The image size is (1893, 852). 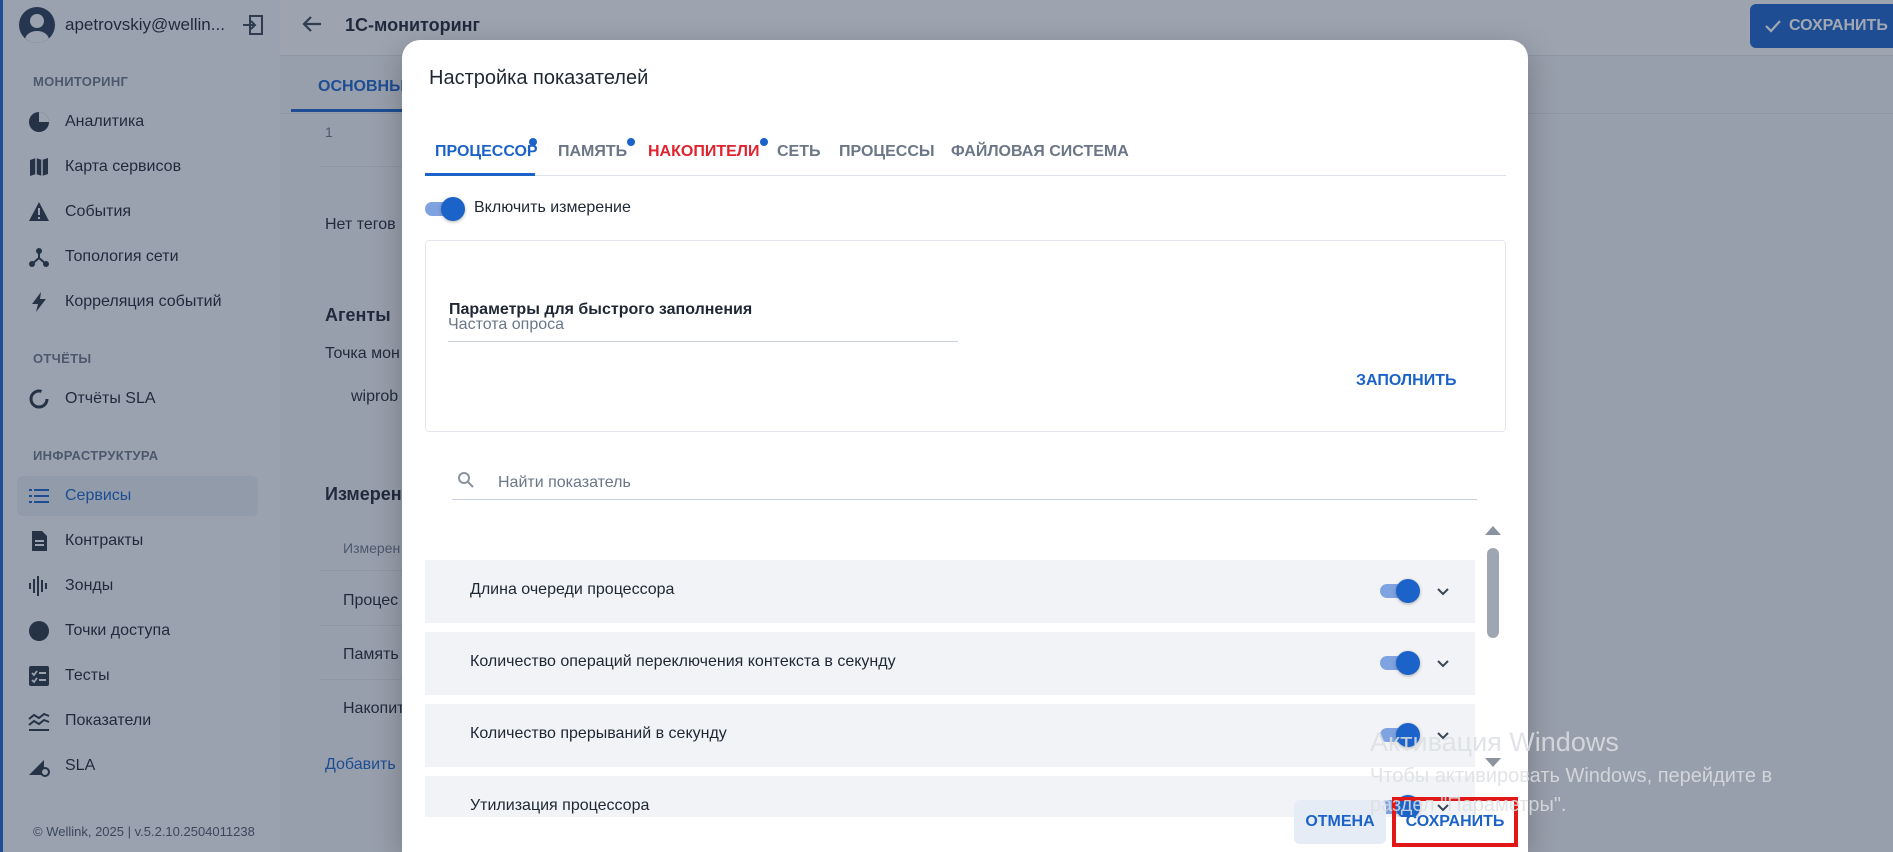 I want to click on tab-storage: НАКОПИТЕЛИ, so click(x=708, y=152).